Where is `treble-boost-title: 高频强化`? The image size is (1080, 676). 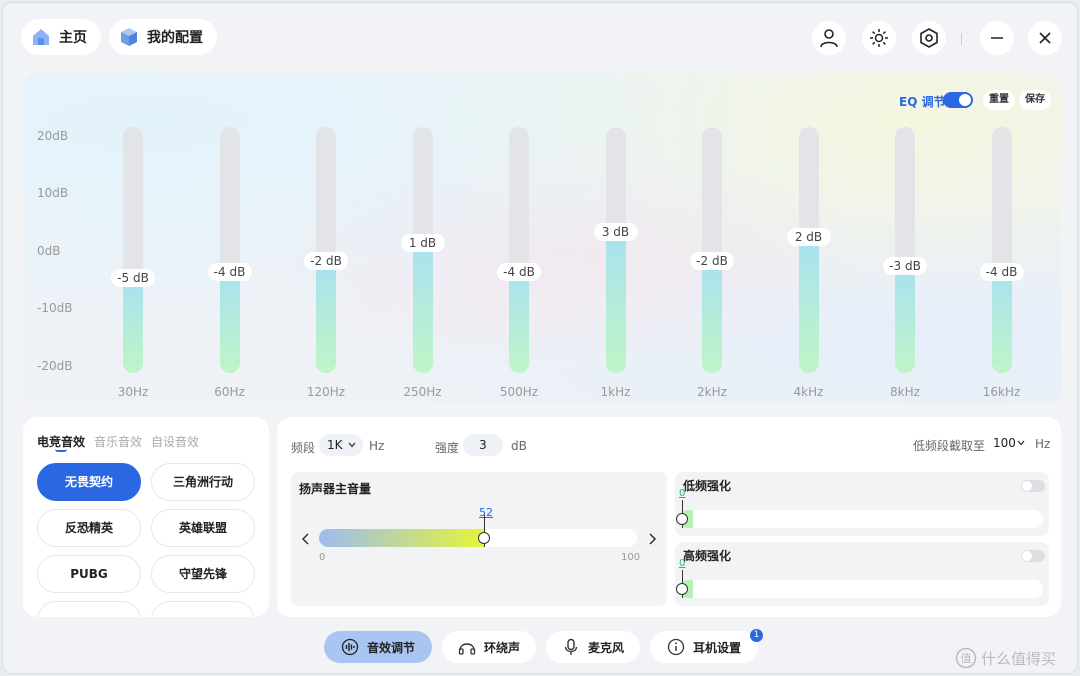
treble-boost-title: 高频强化 is located at coordinates (707, 556).